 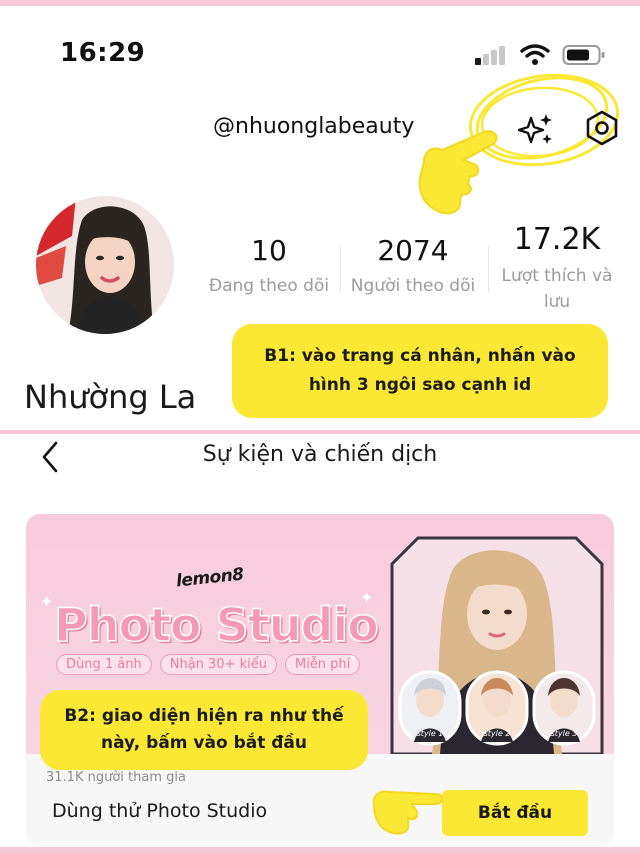 What do you see at coordinates (320, 850) in the screenshot?
I see `bottom-frame-strip` at bounding box center [320, 850].